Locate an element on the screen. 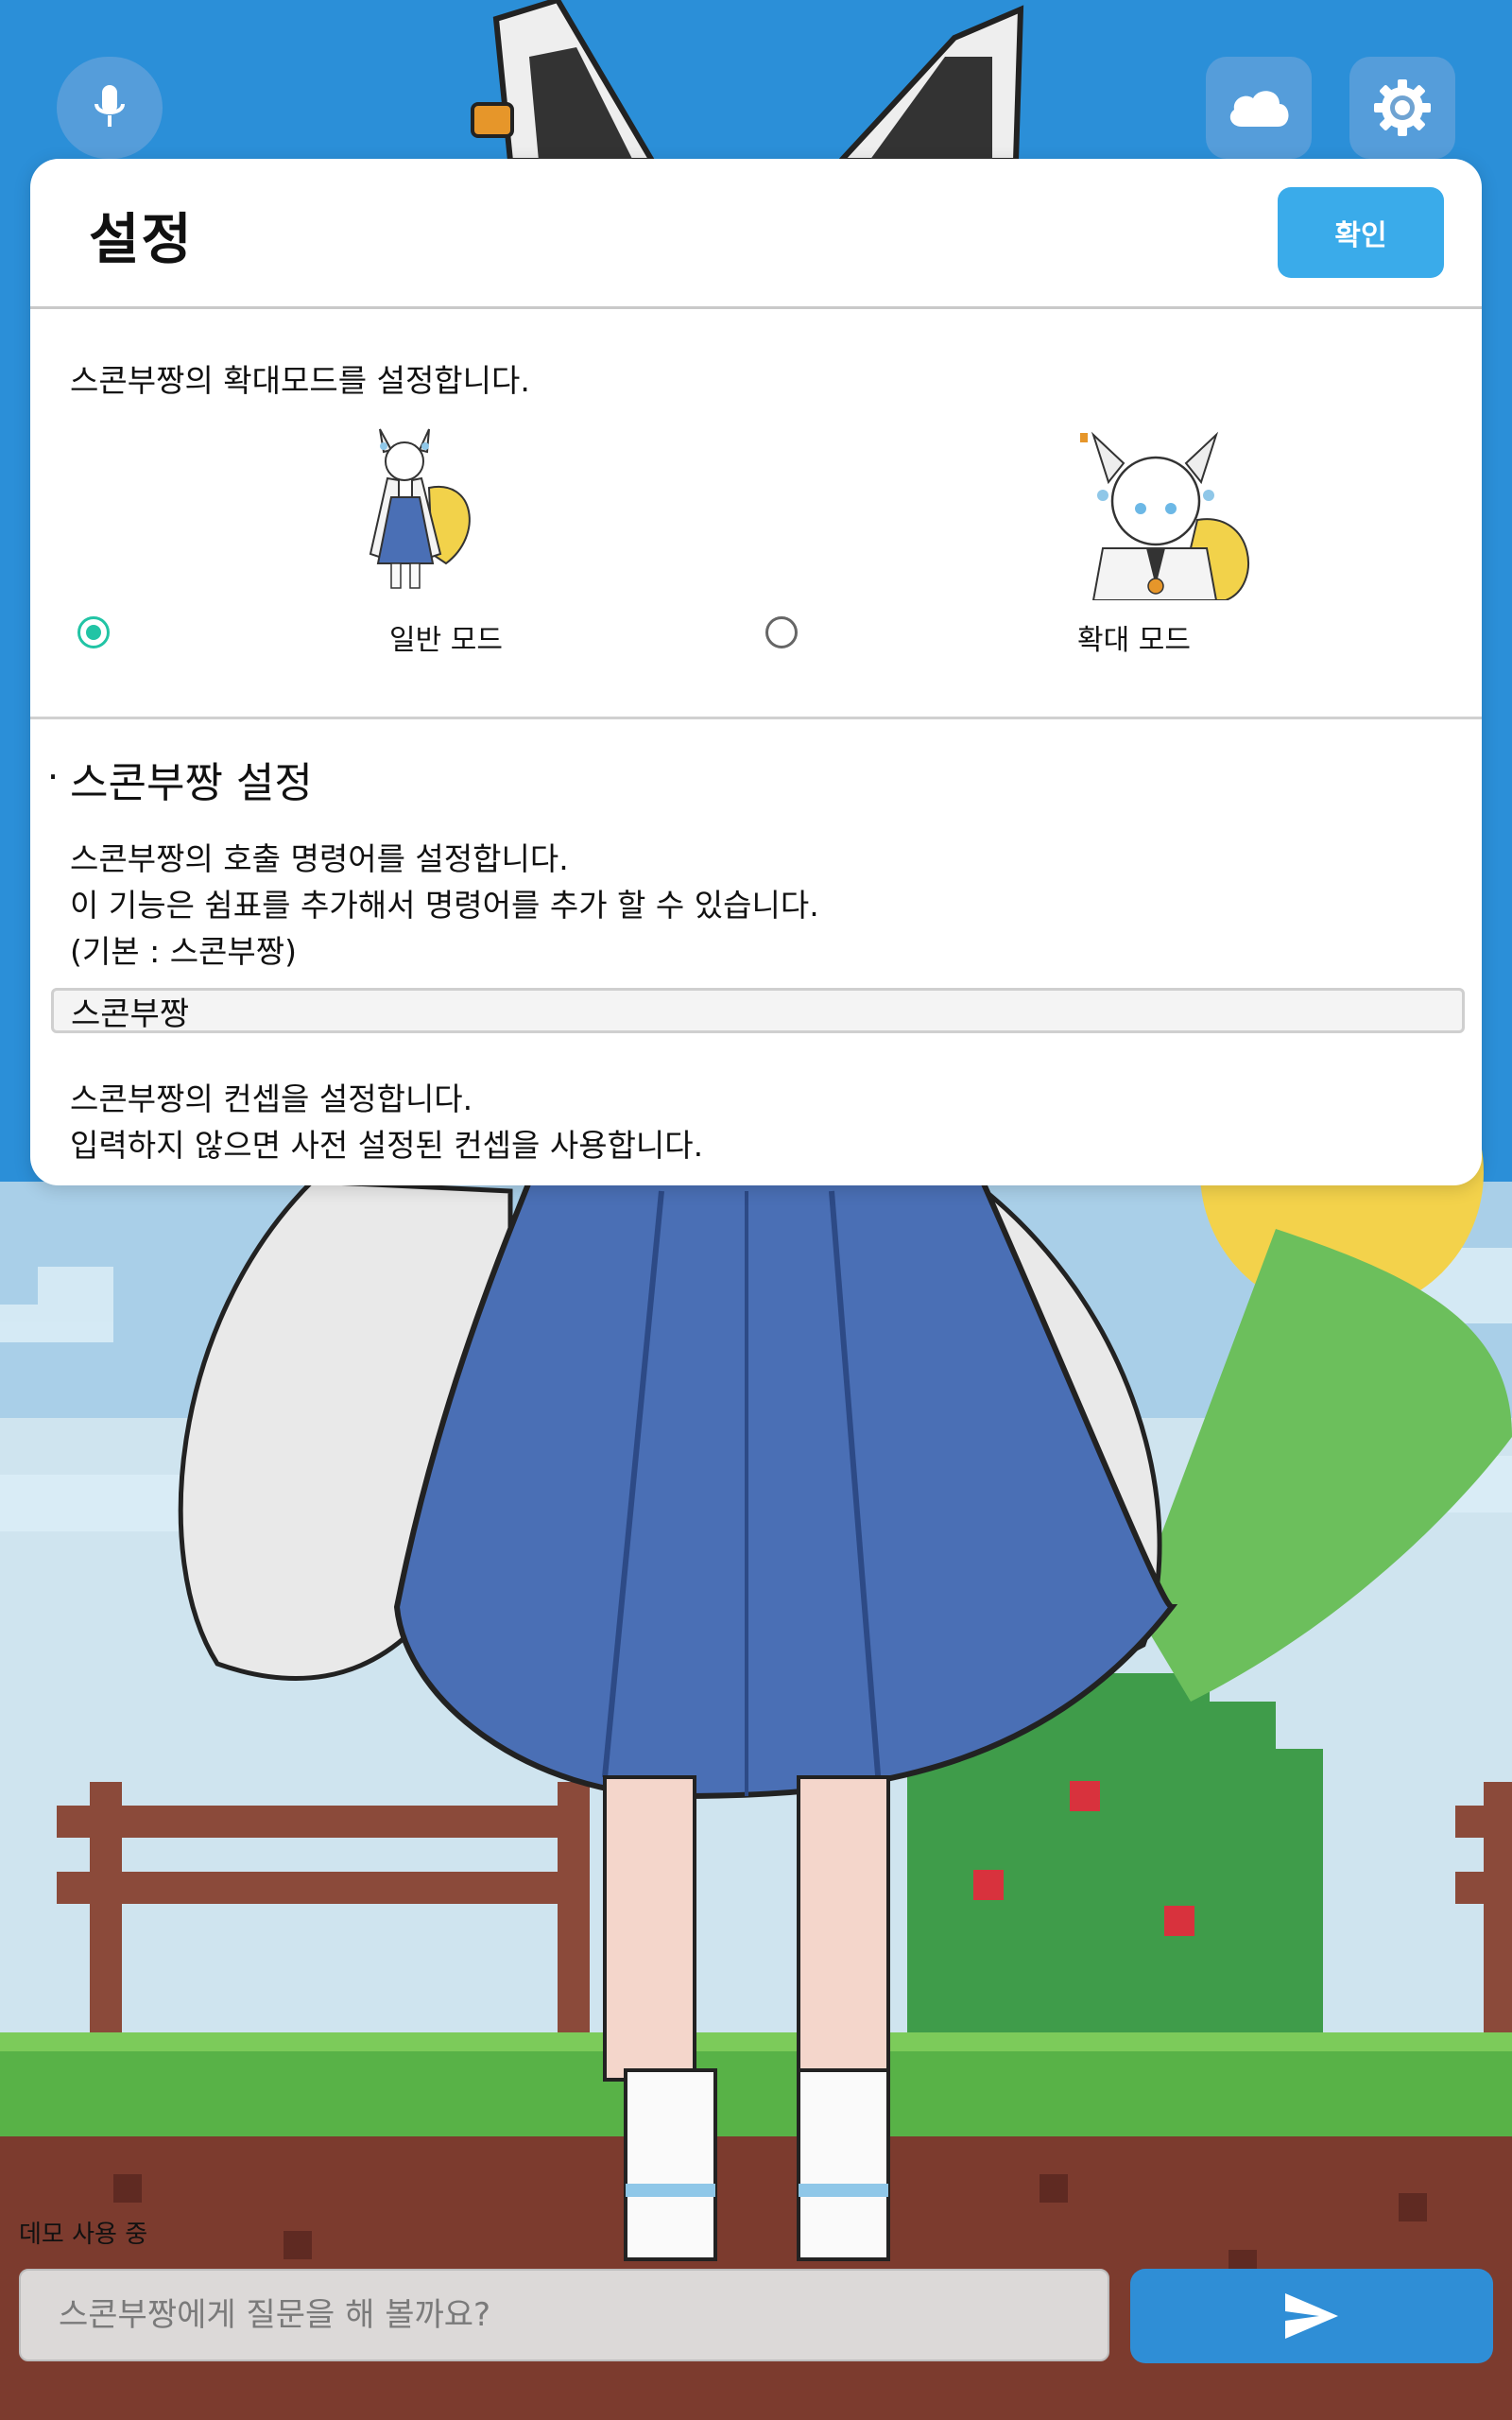 Image resolution: width=1512 pixels, height=2420 pixels. zoom-mode-character-image is located at coordinates (1159, 512).